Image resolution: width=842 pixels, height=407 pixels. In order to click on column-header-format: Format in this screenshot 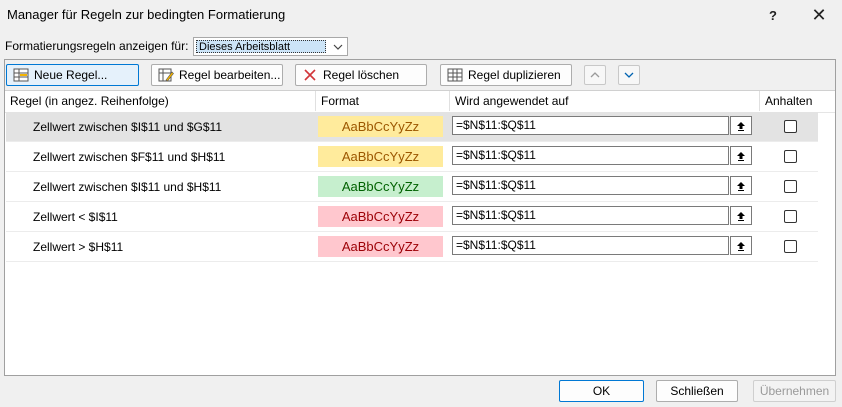, I will do `click(383, 101)`.